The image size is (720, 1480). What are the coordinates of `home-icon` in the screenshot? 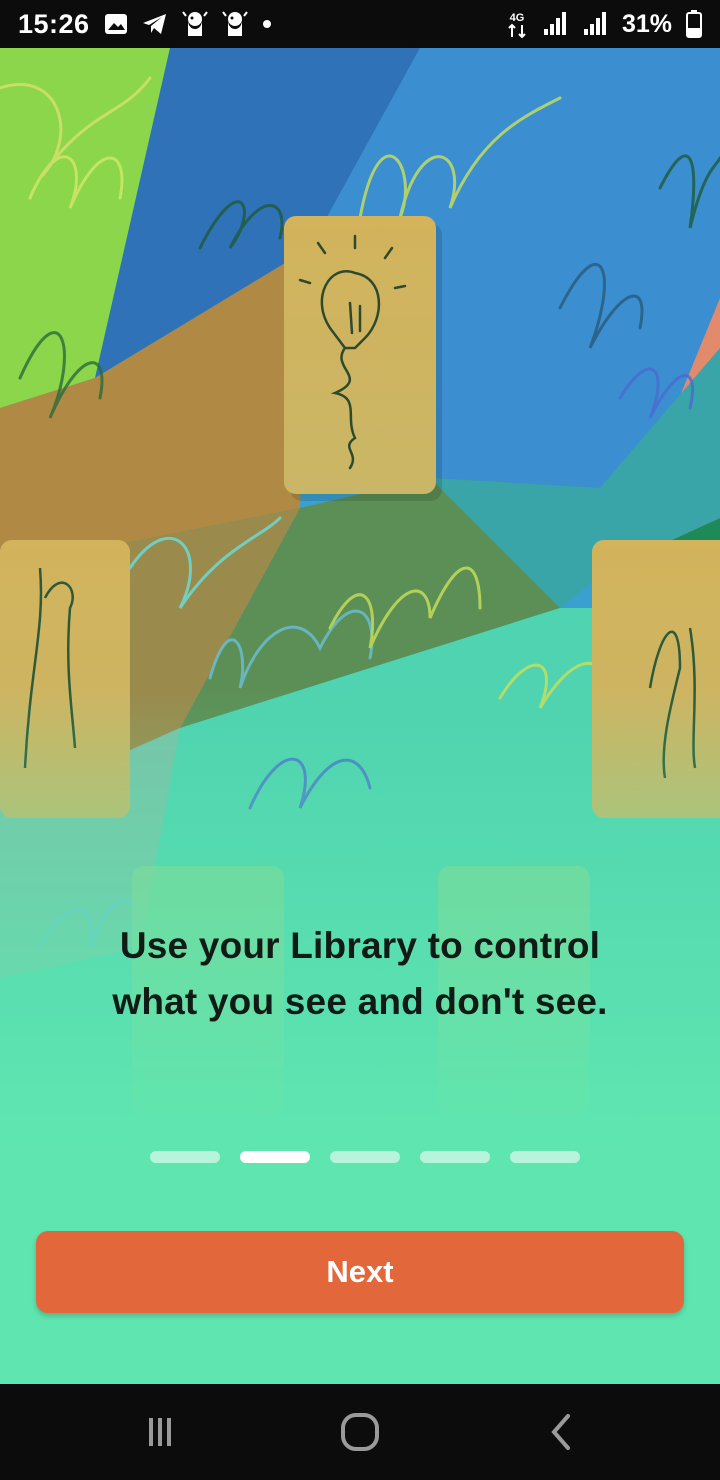 It's located at (360, 1432).